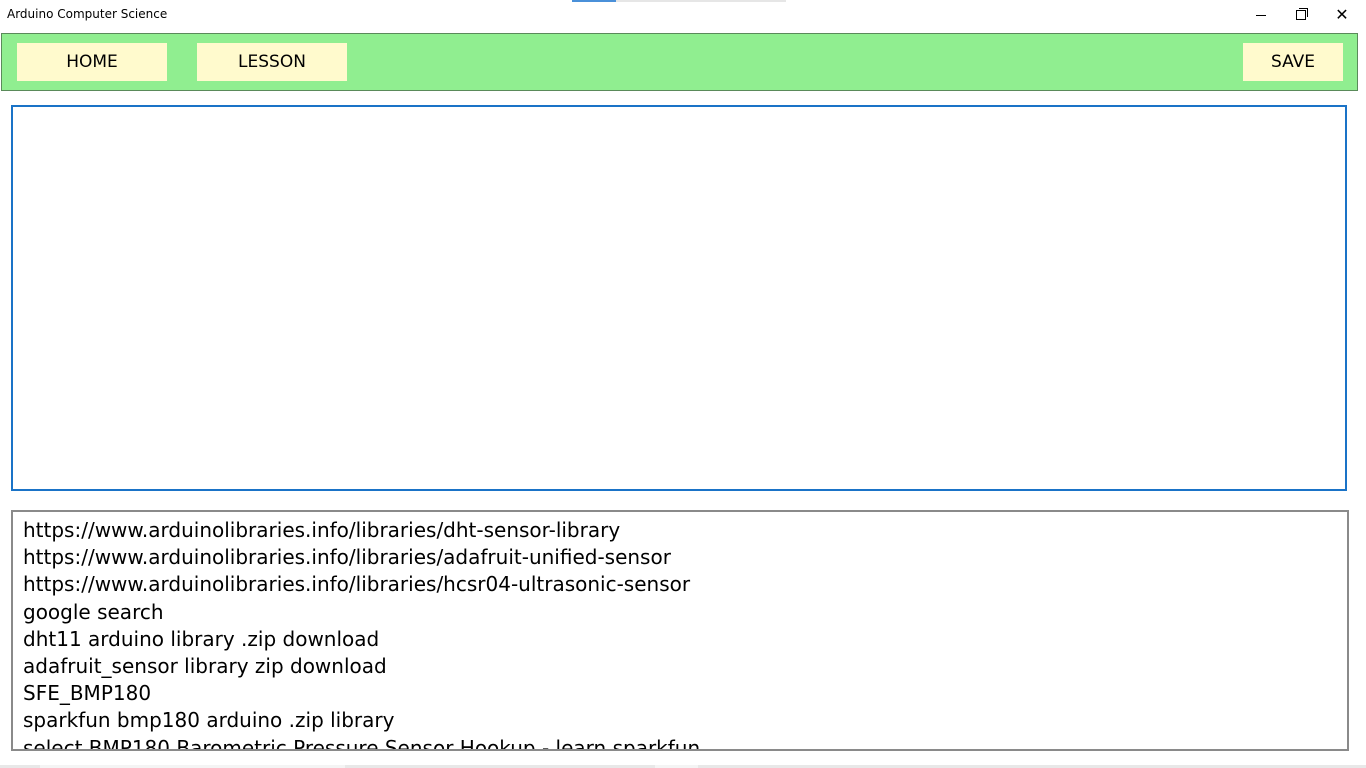 The image size is (1366, 768). What do you see at coordinates (685, 666) in the screenshot?
I see `list-item: adafruit_sensor library zip download` at bounding box center [685, 666].